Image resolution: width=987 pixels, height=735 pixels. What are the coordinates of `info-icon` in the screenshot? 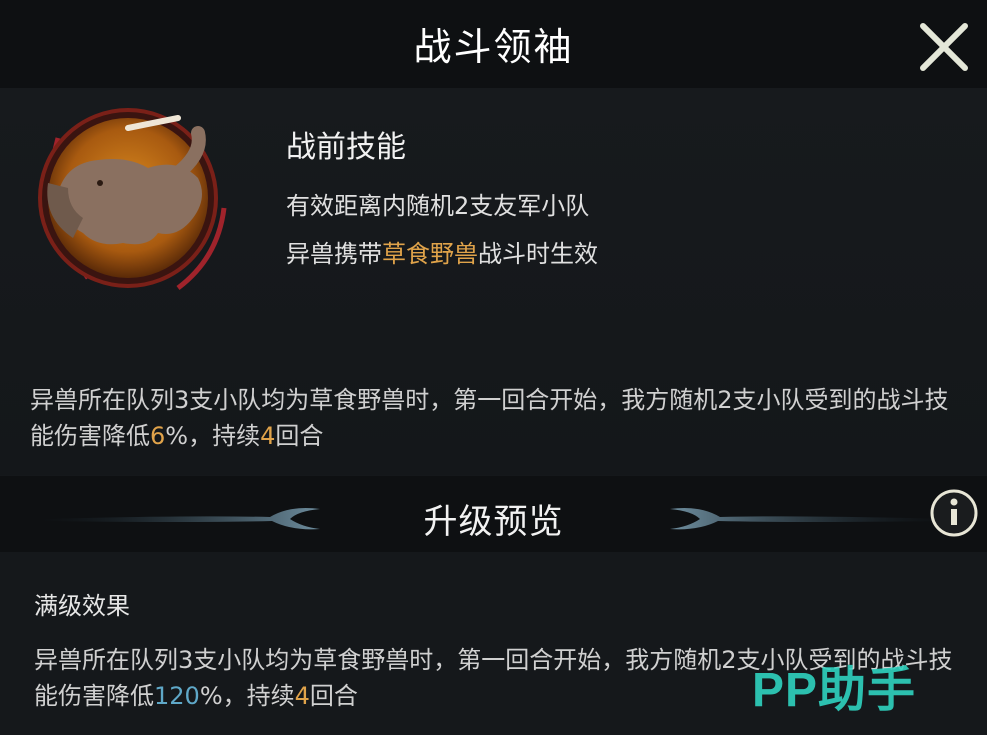 It's located at (954, 513).